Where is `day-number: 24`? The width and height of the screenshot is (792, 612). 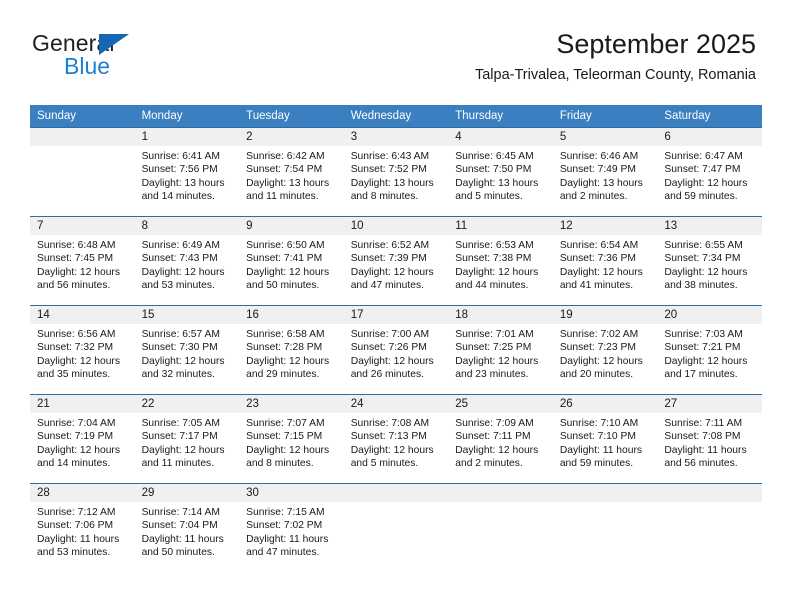 day-number: 24 is located at coordinates (396, 404).